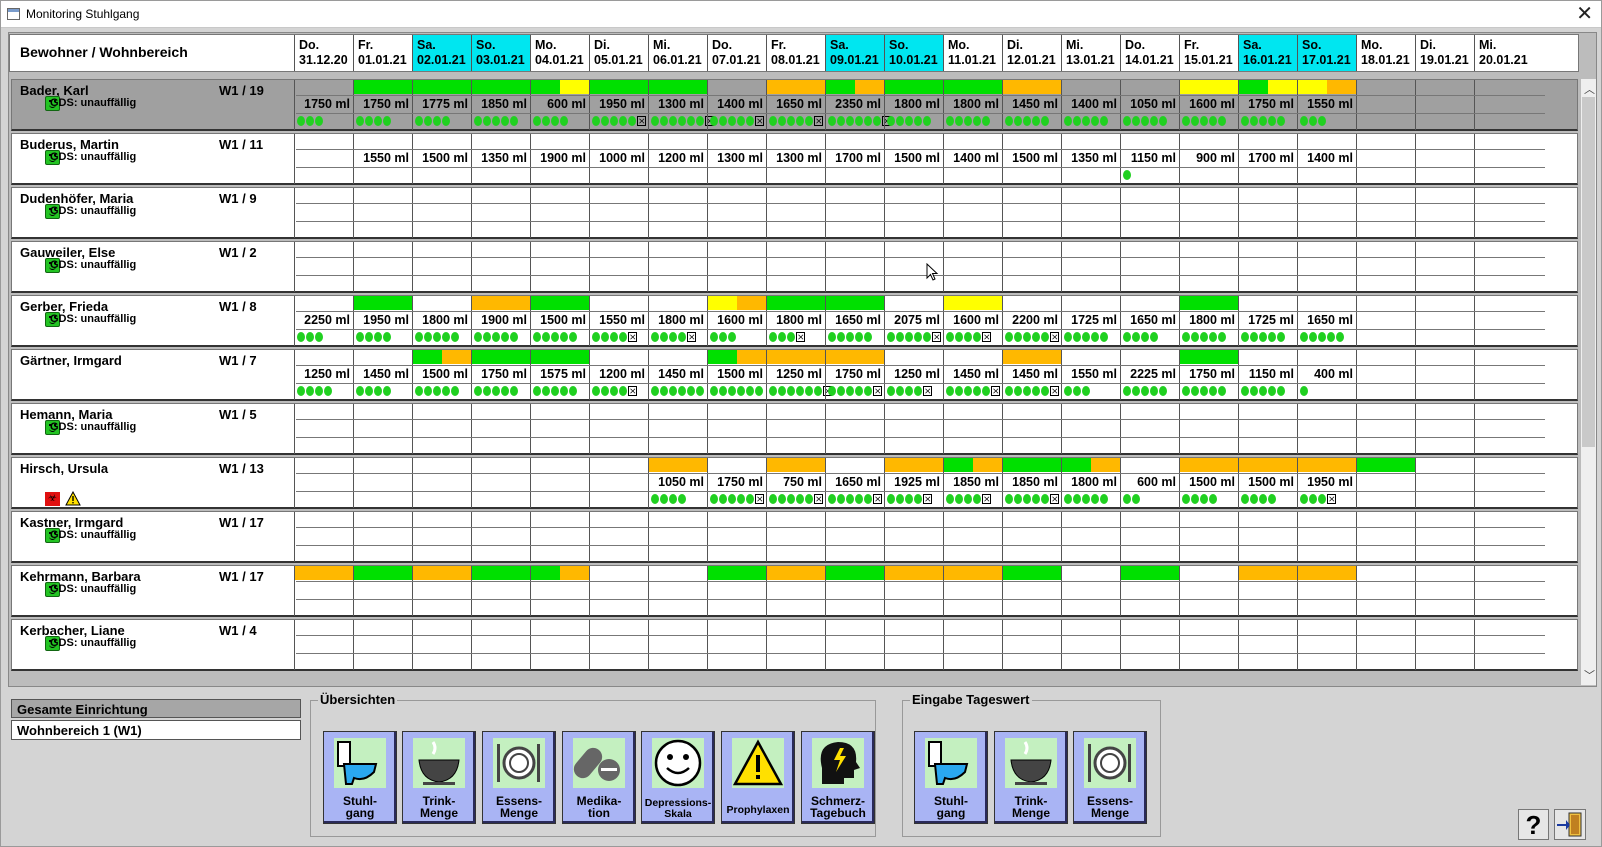  I want to click on date-header-cell: Mo. 18.01.21, so click(1385, 53).